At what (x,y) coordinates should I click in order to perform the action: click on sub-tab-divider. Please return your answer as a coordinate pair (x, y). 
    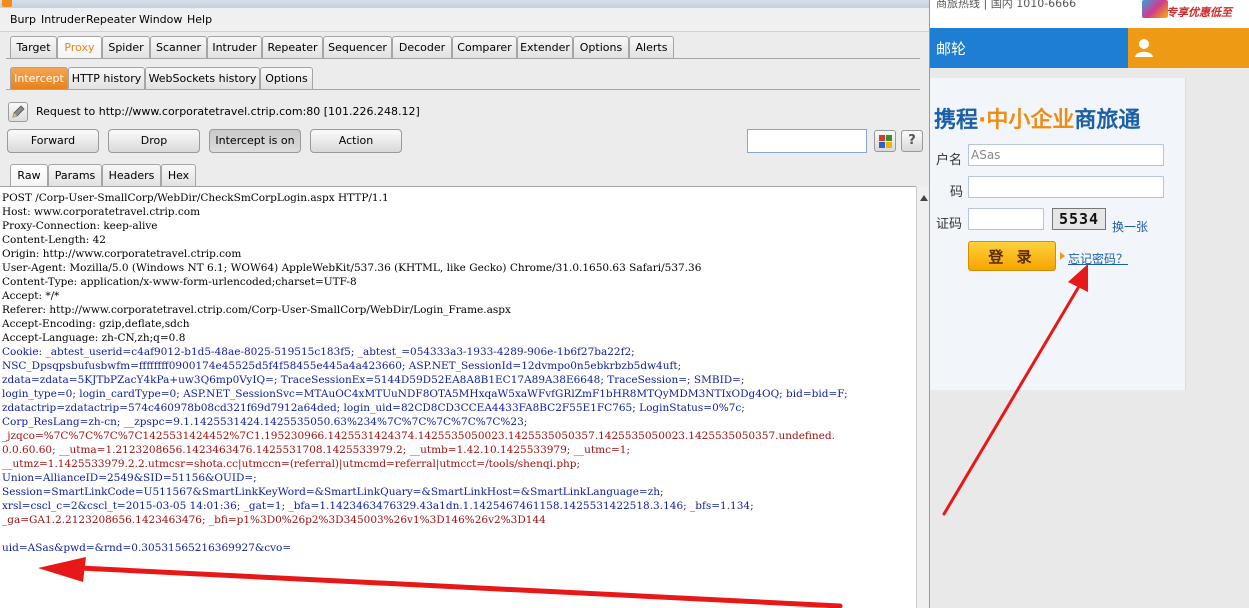
    Looking at the image, I should click on (463, 89).